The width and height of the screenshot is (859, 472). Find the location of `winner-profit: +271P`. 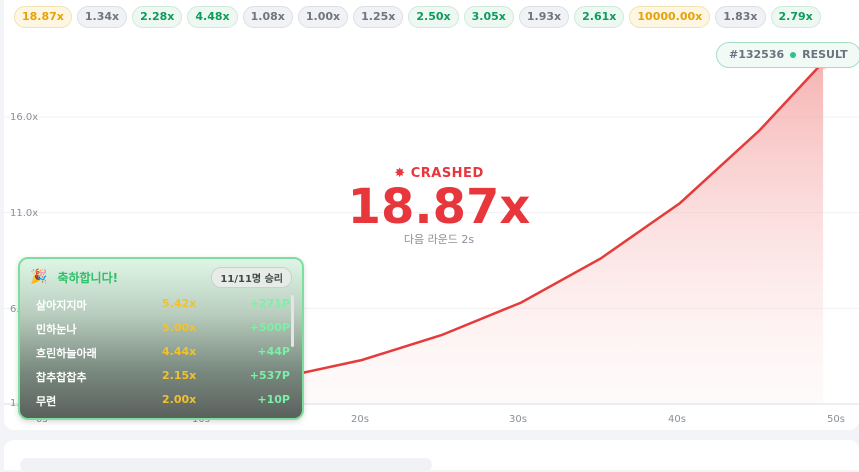

winner-profit: +271P is located at coordinates (269, 303).